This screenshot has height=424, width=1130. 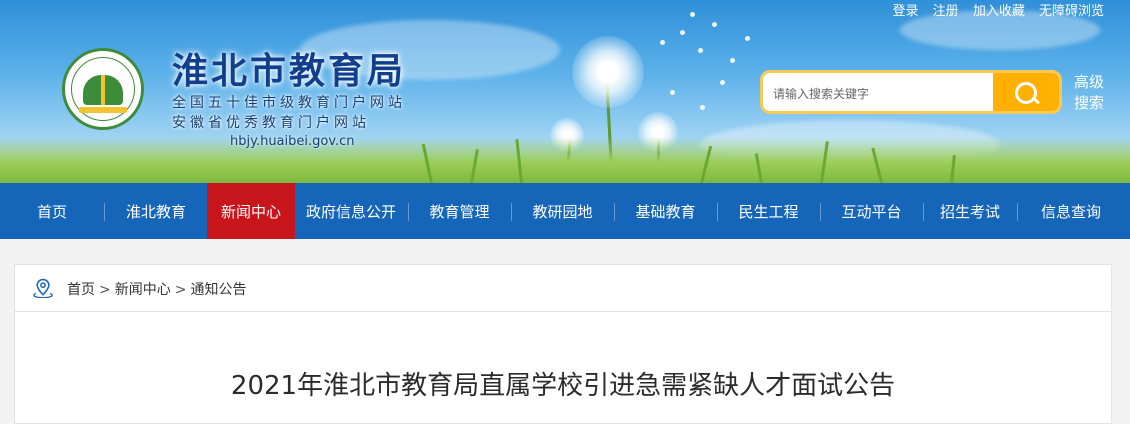 What do you see at coordinates (289, 103) in the screenshot?
I see `site-subtitle-1: 全国五十佳市级教育门户网站` at bounding box center [289, 103].